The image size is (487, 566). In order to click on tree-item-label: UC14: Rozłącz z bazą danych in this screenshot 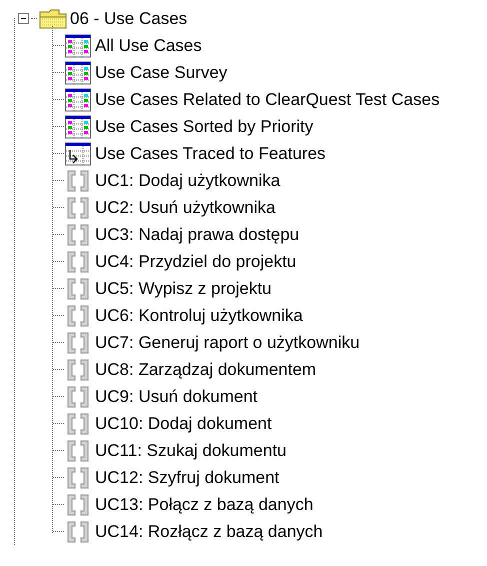, I will do `click(209, 531)`.